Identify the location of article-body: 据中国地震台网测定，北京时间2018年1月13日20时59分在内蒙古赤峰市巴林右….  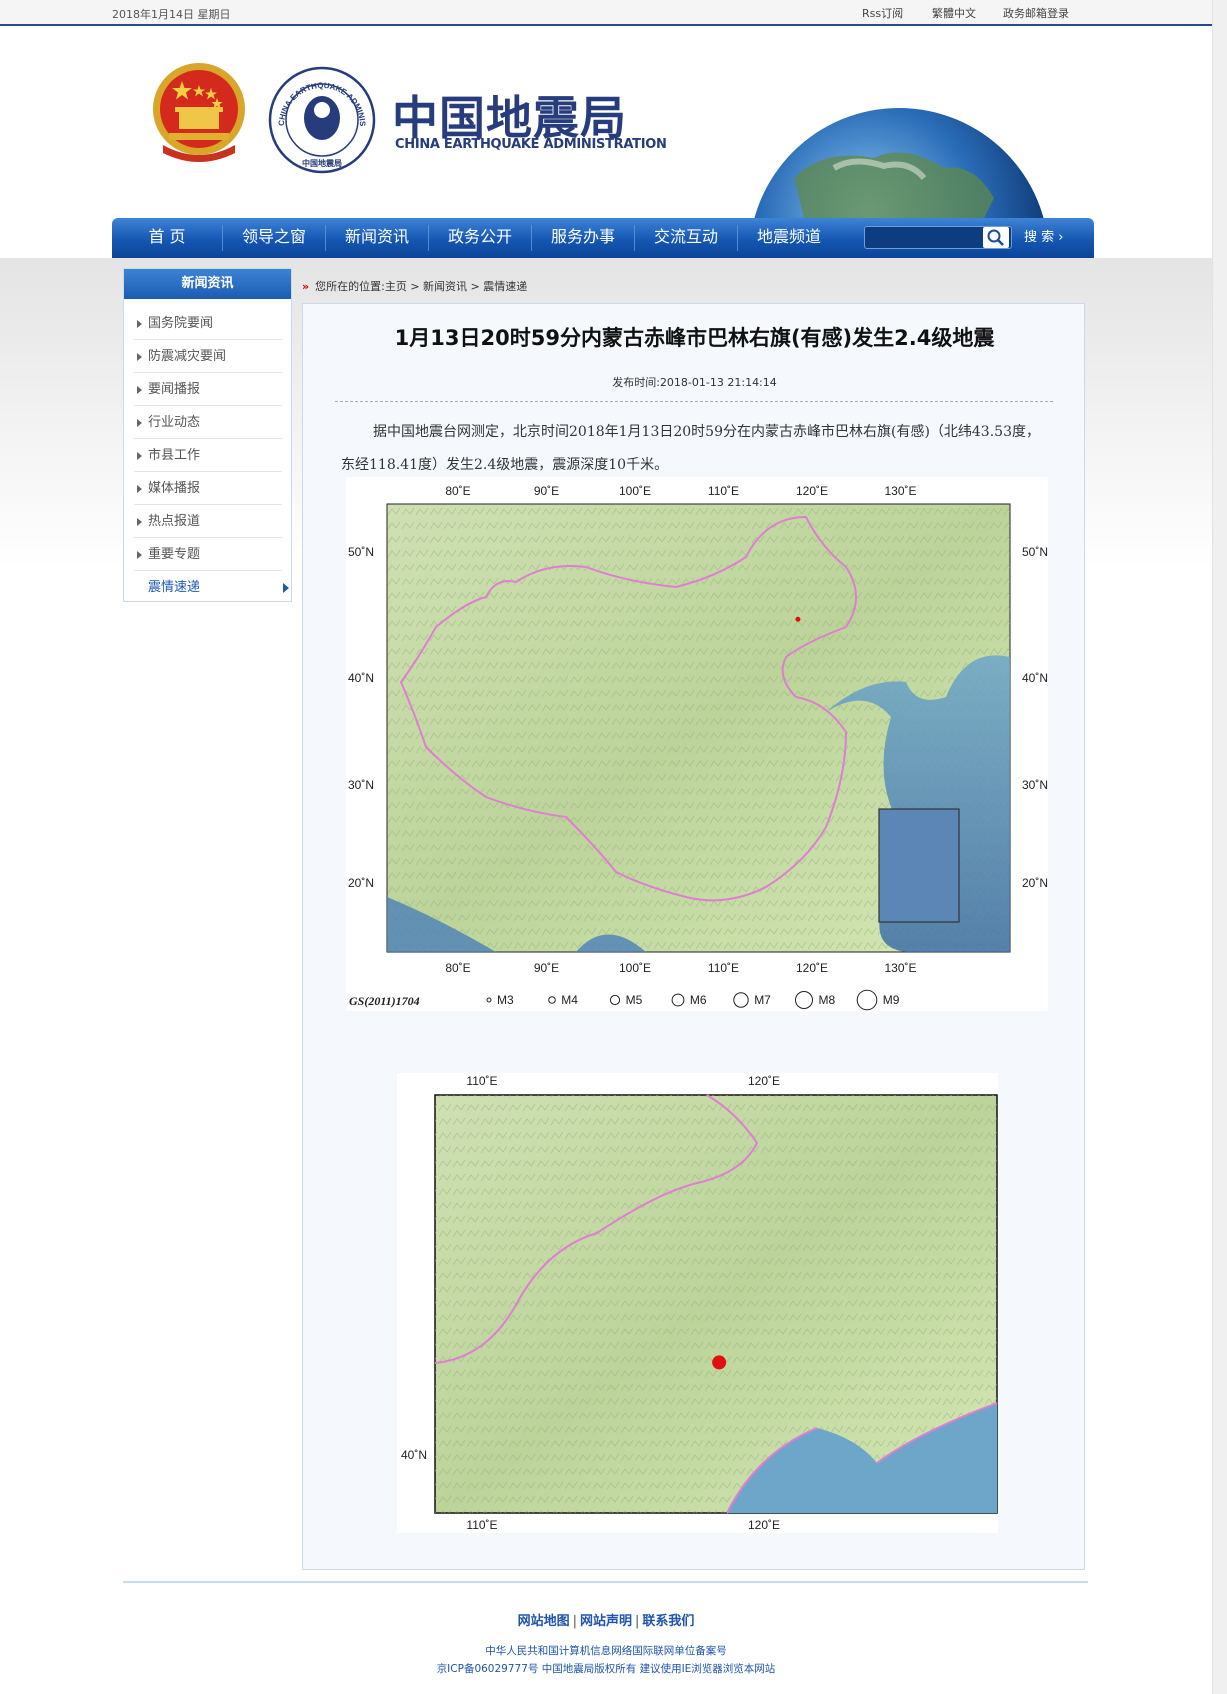
(690, 448).